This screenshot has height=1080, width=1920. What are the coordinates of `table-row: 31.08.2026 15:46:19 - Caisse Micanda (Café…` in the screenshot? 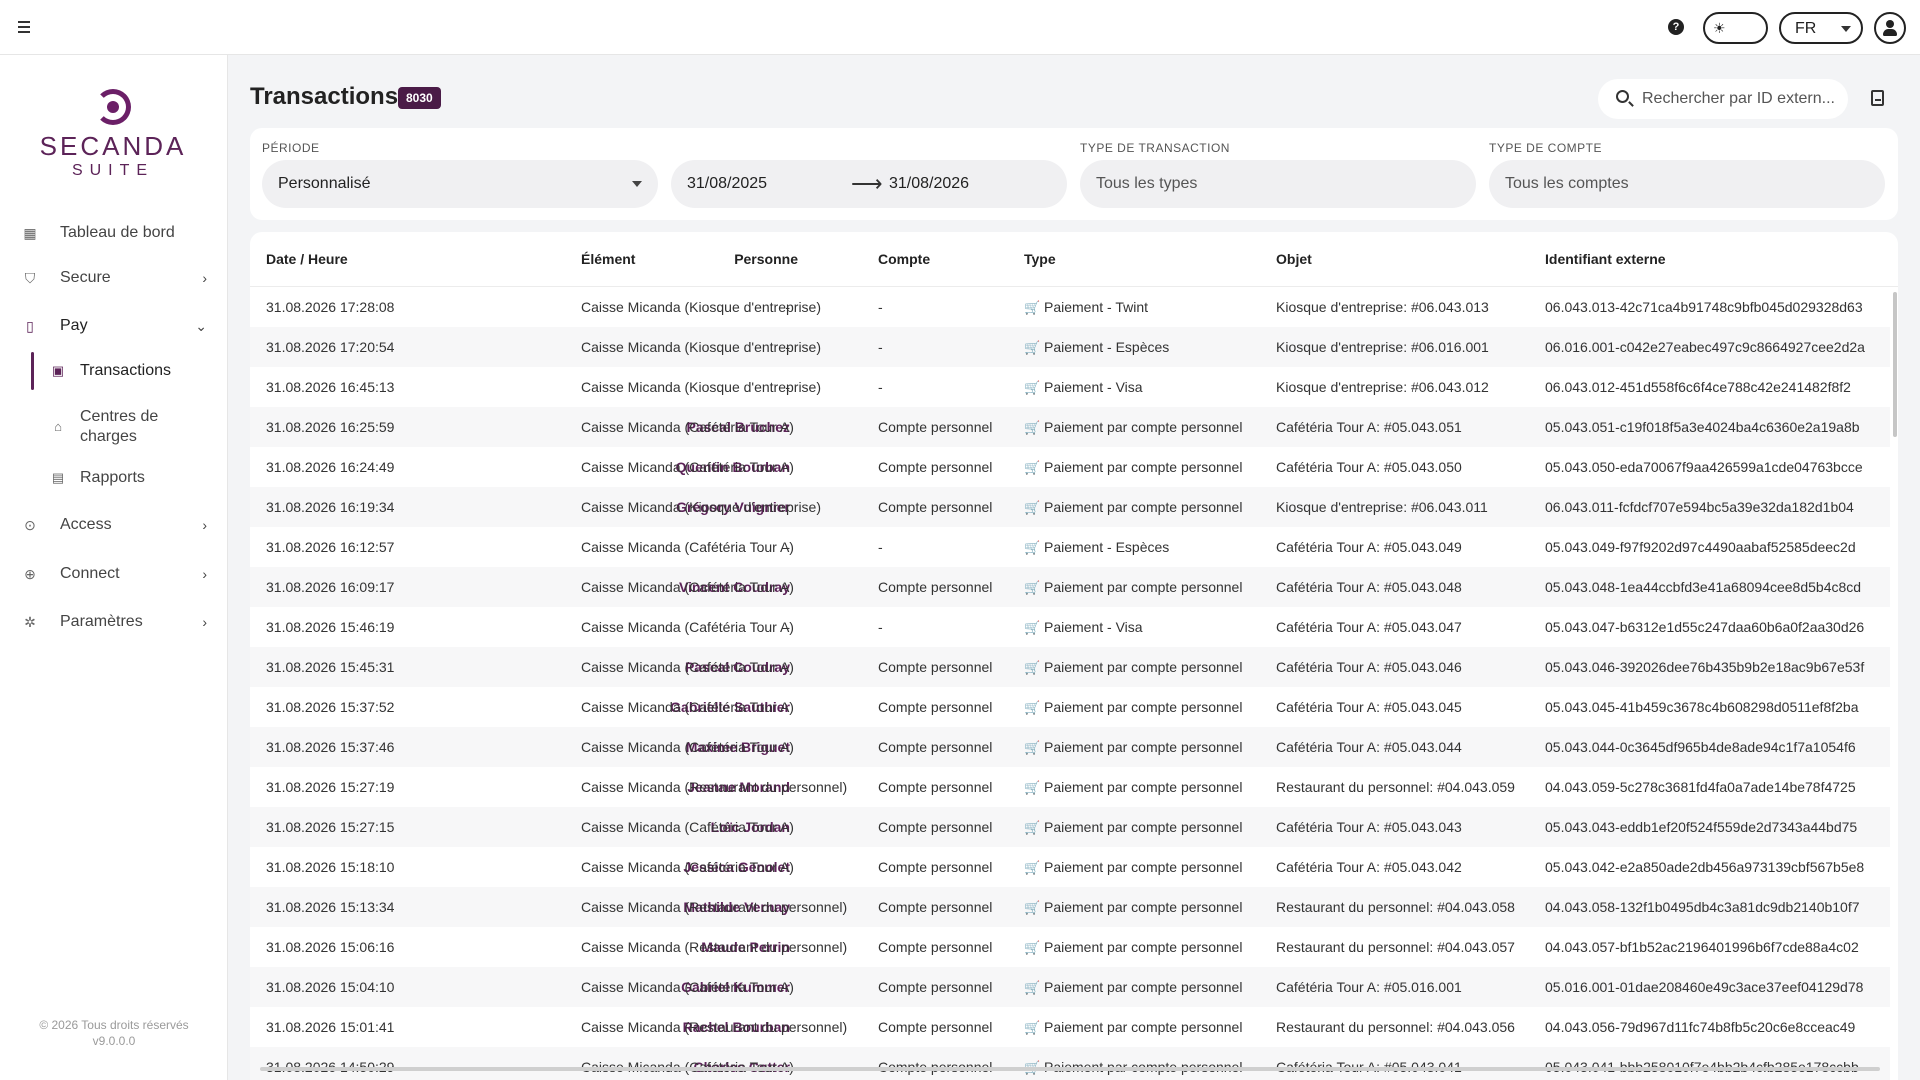 It's located at (1070, 627).